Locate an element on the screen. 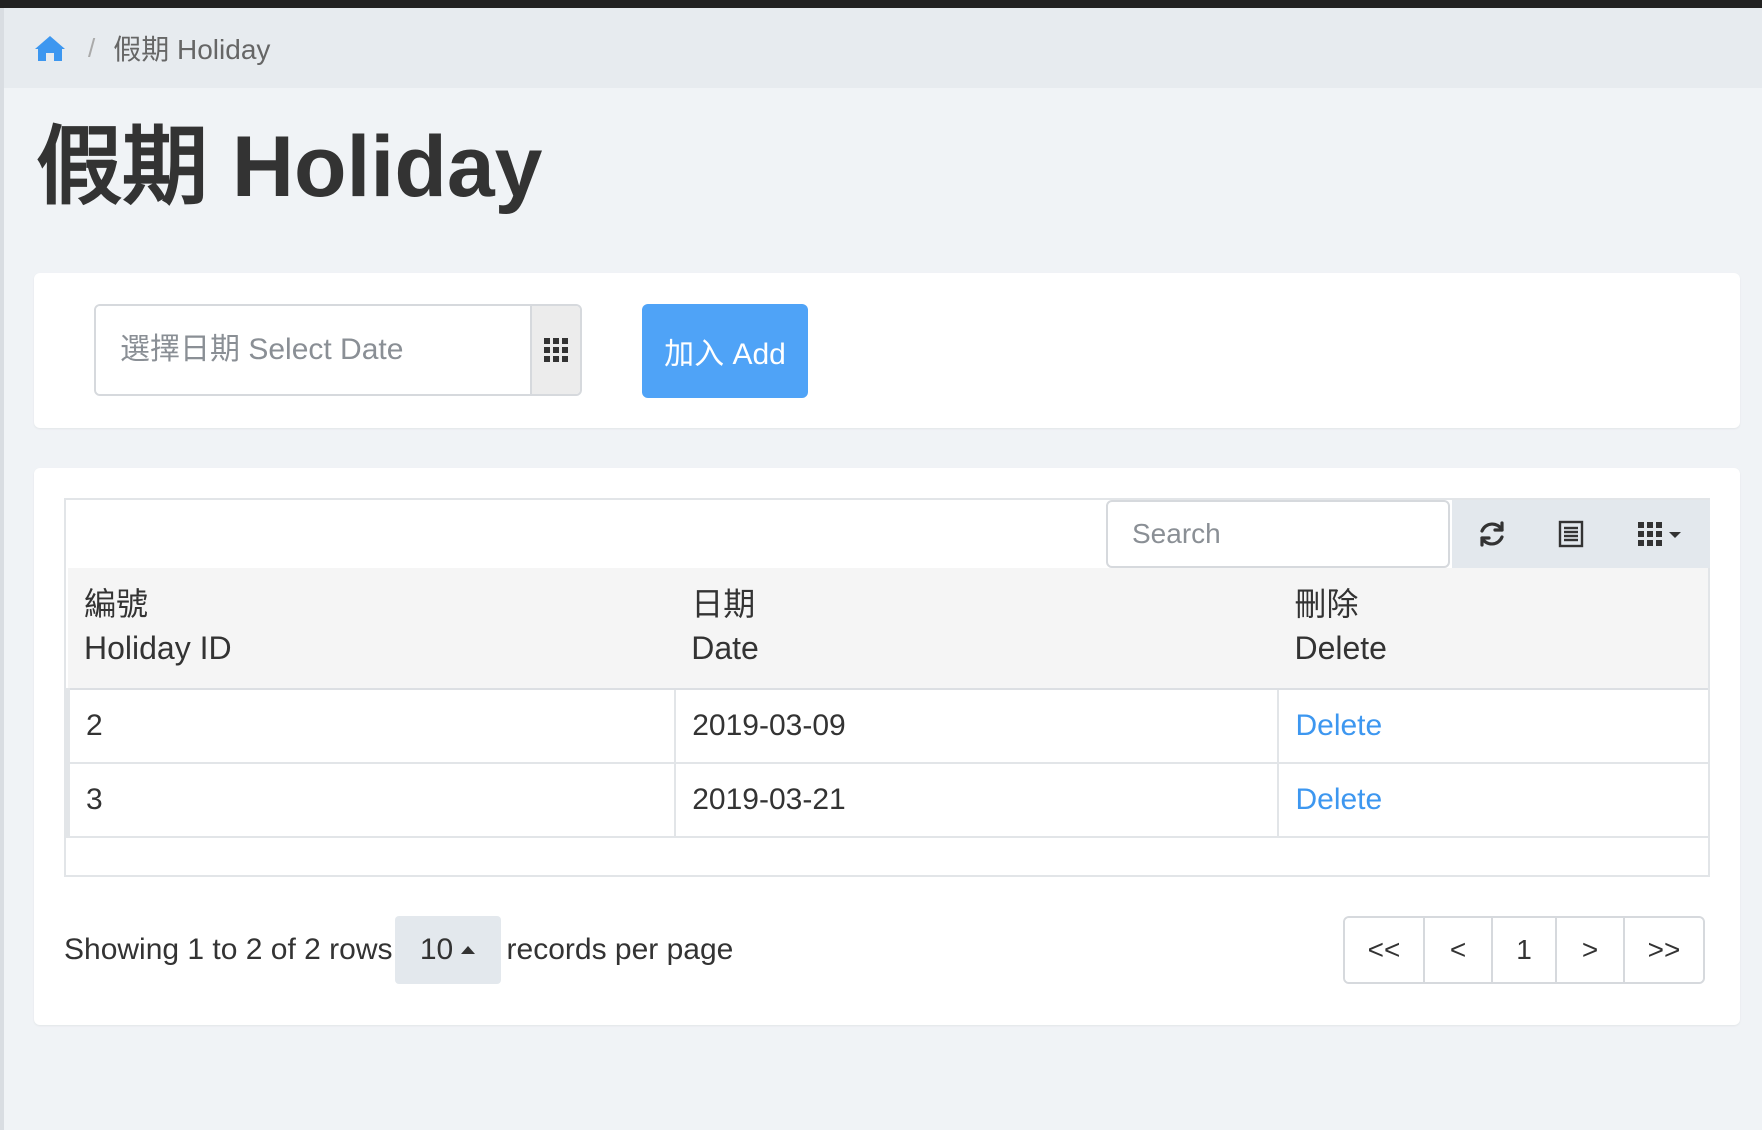 The image size is (1762, 1130). add-button: 加入 Add is located at coordinates (725, 351).